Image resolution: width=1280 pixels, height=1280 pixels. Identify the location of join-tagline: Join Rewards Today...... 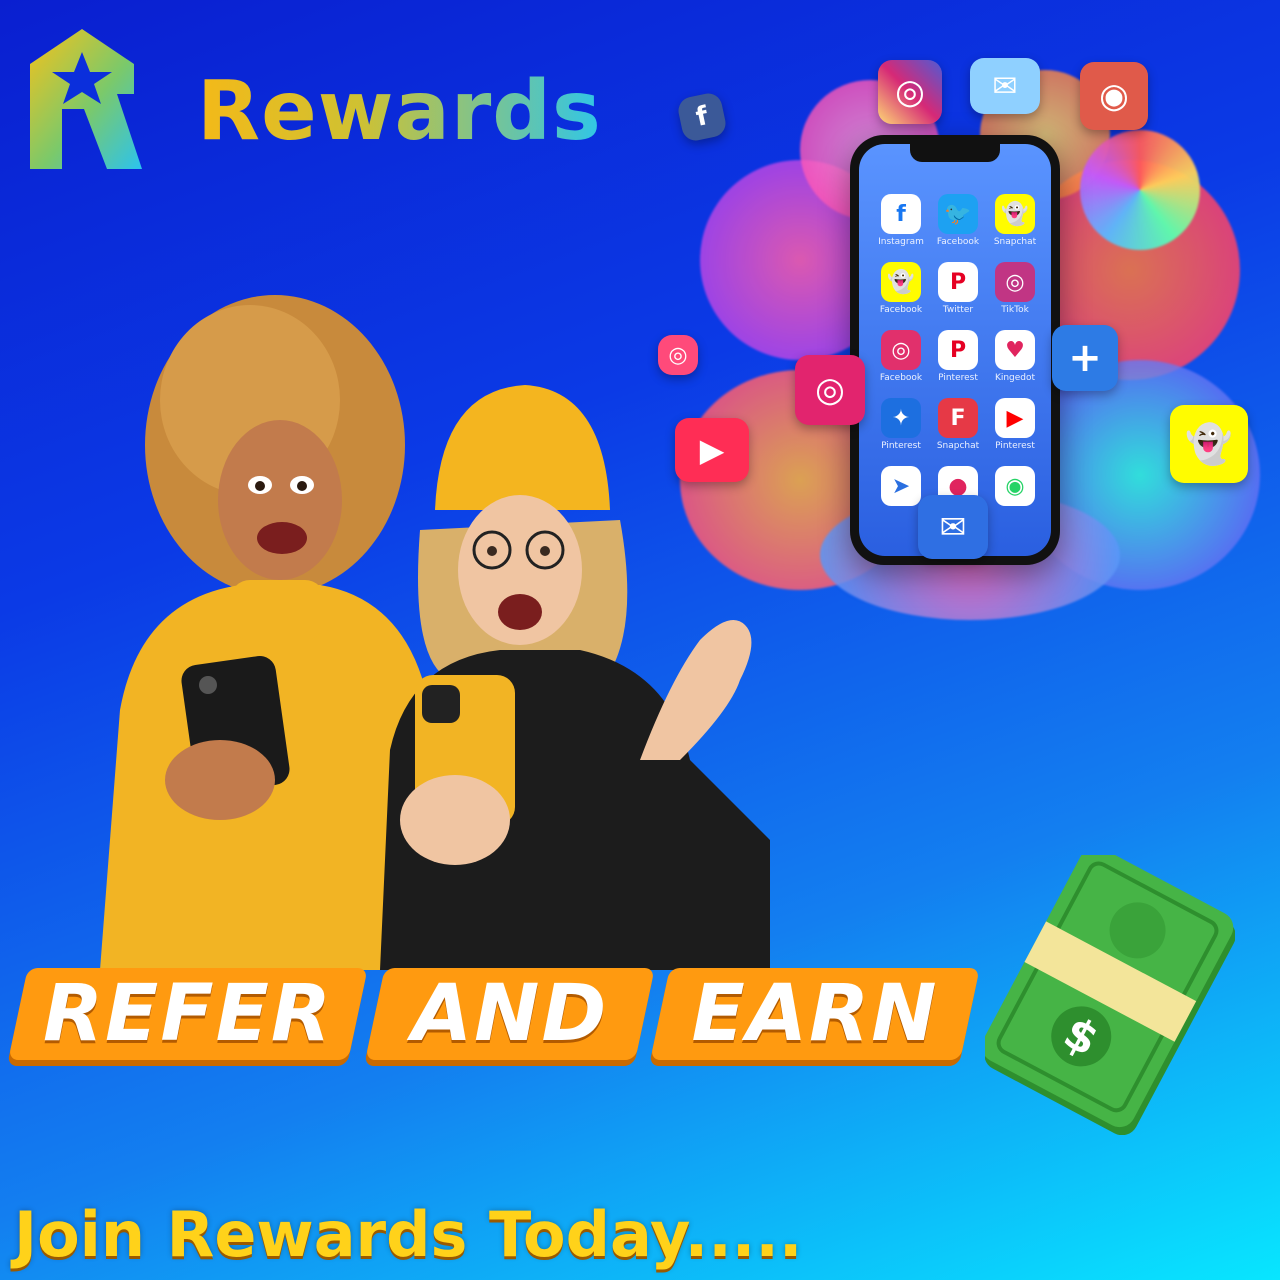
(408, 1234).